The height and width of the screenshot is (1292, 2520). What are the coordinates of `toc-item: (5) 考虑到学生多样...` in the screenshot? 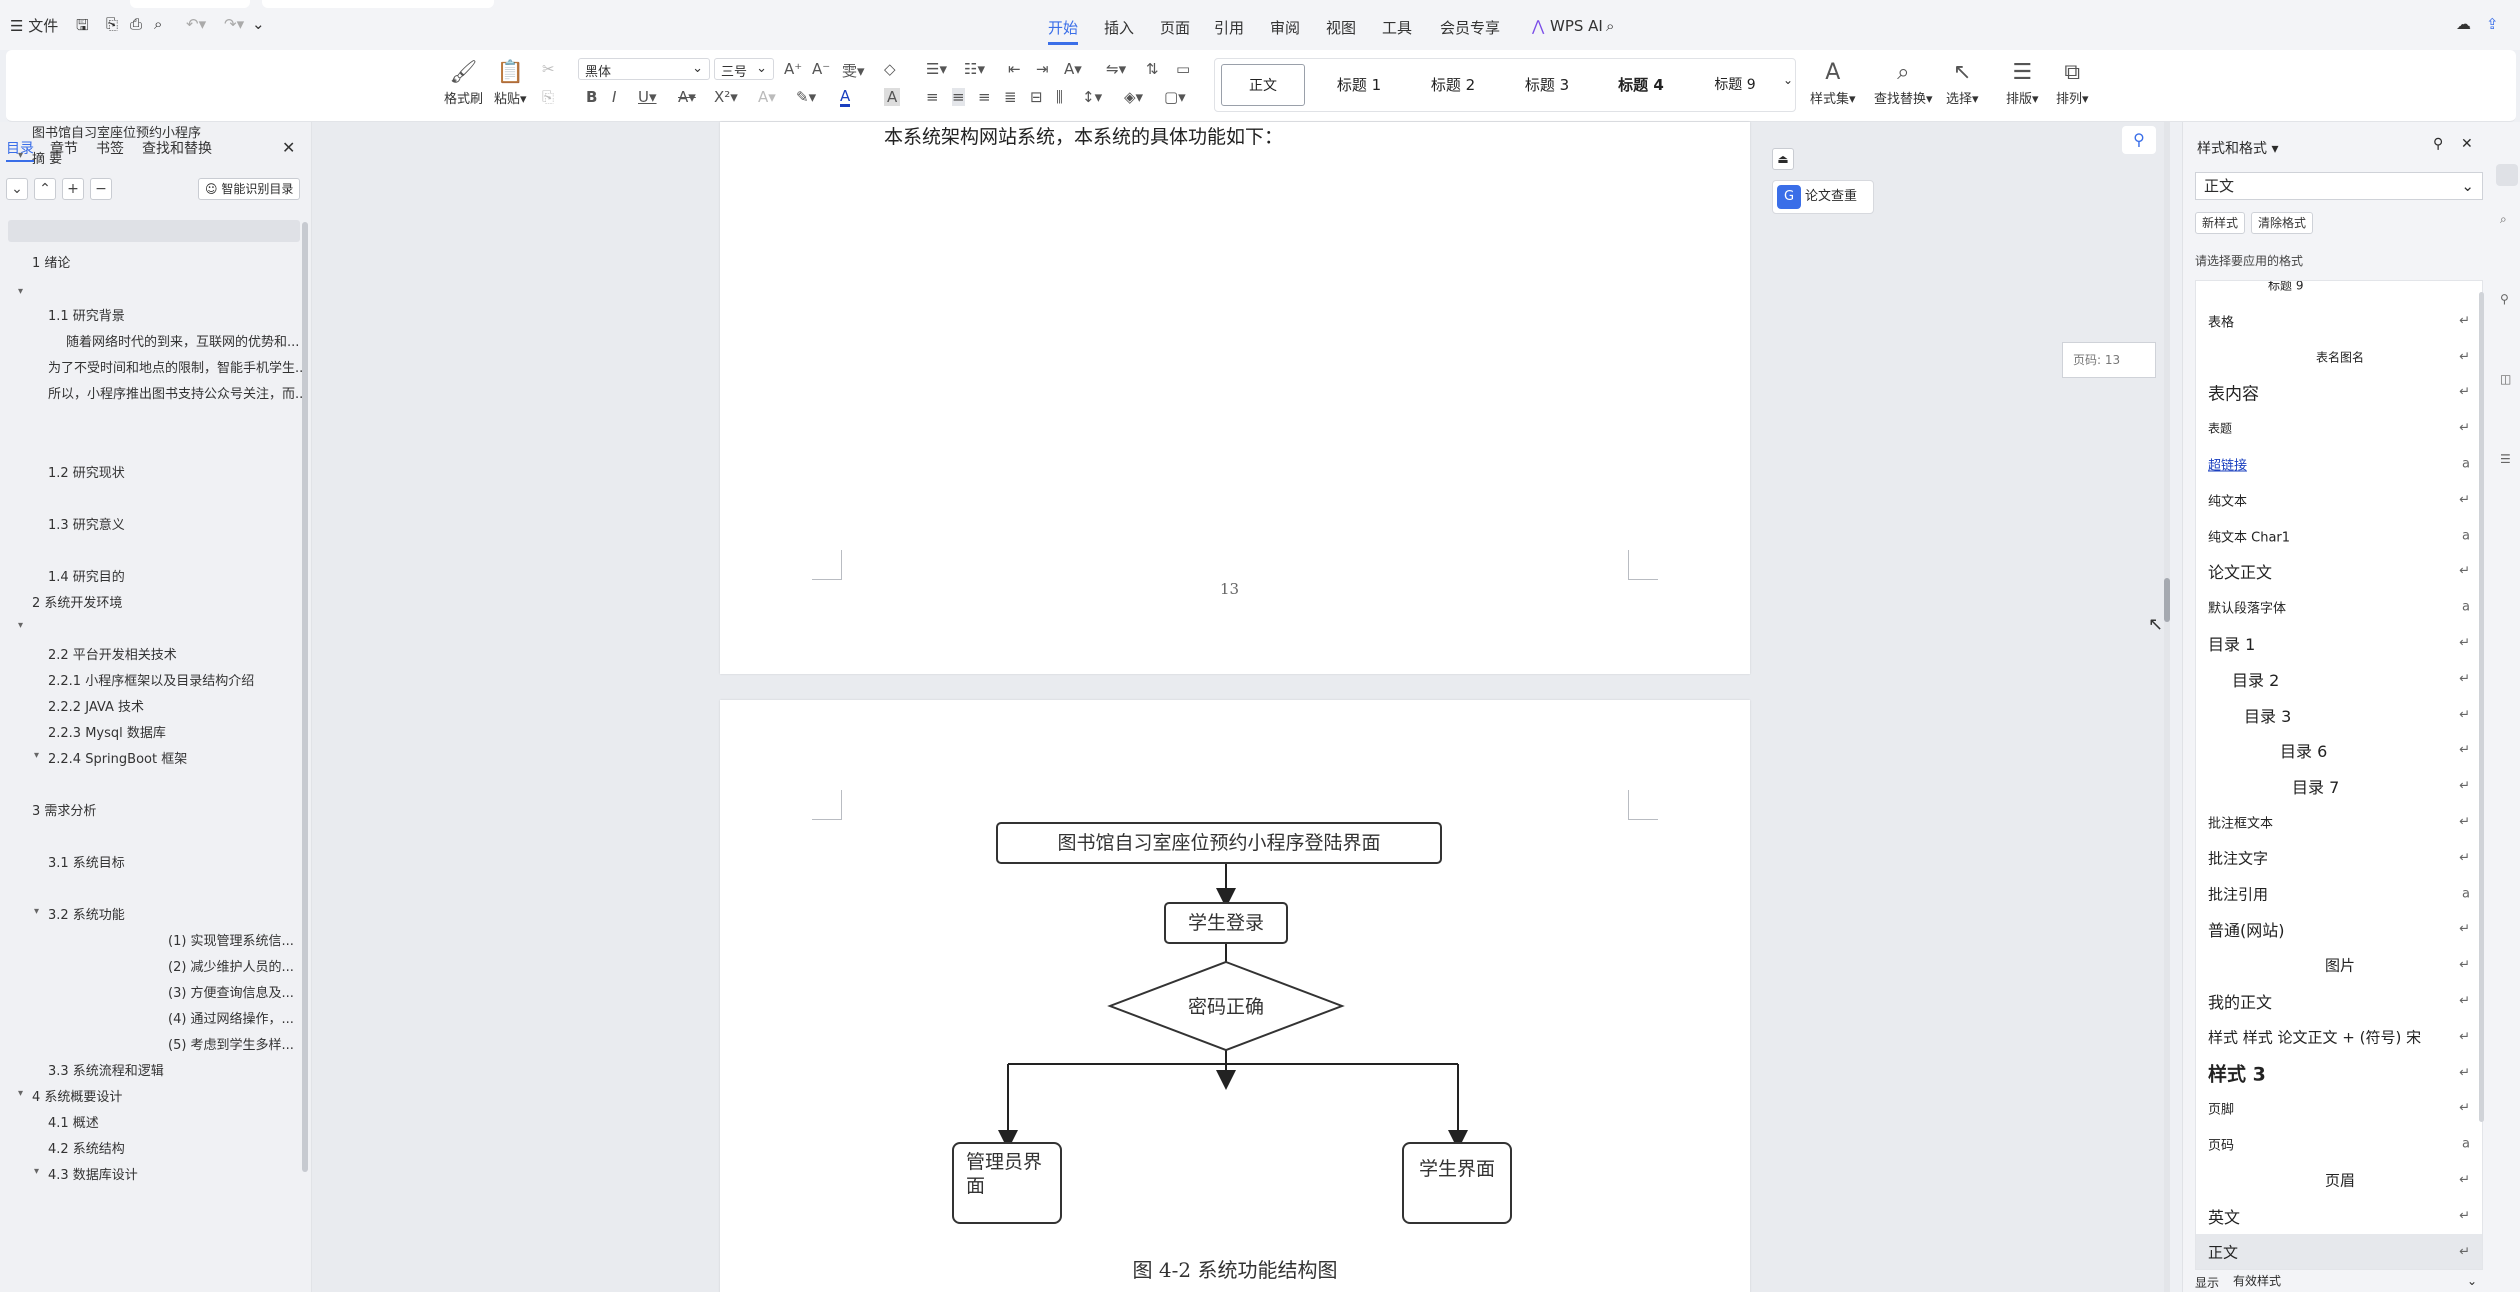 It's located at (231, 1043).